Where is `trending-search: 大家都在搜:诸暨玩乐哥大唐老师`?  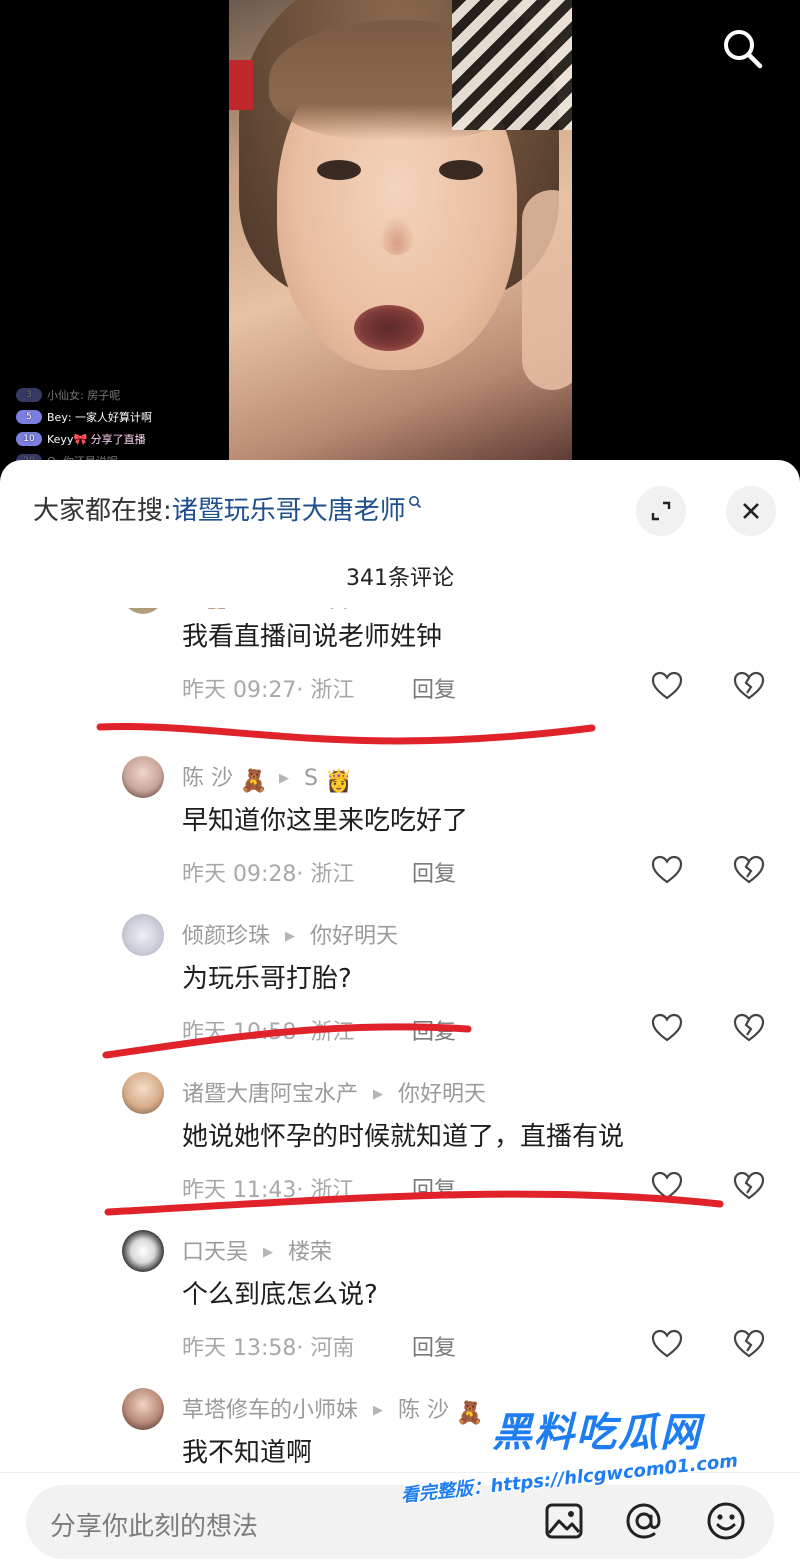
trending-search: 大家都在搜:诸暨玩乐哥大唐老师 is located at coordinates (227, 508).